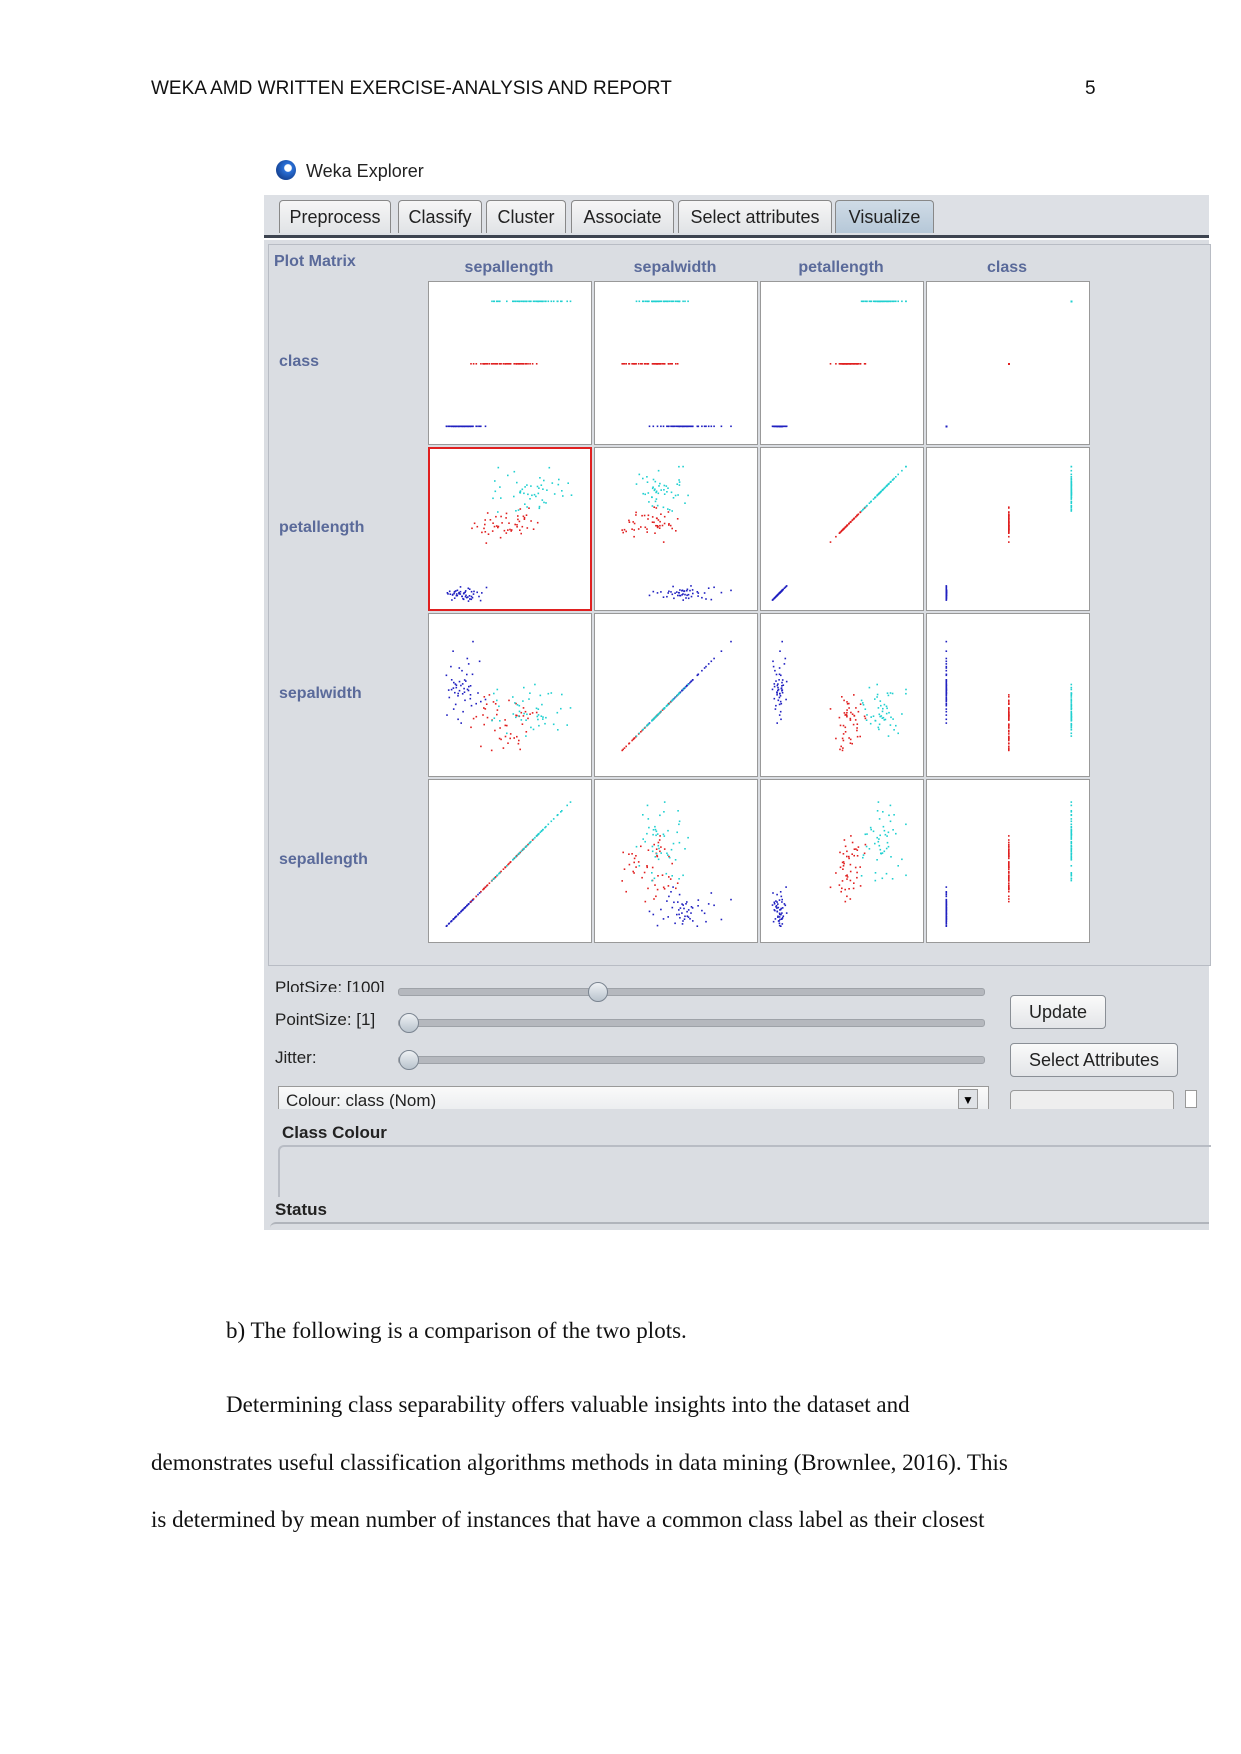 This screenshot has height=1754, width=1241. I want to click on scatter-cell-cl-cl, so click(1008, 363).